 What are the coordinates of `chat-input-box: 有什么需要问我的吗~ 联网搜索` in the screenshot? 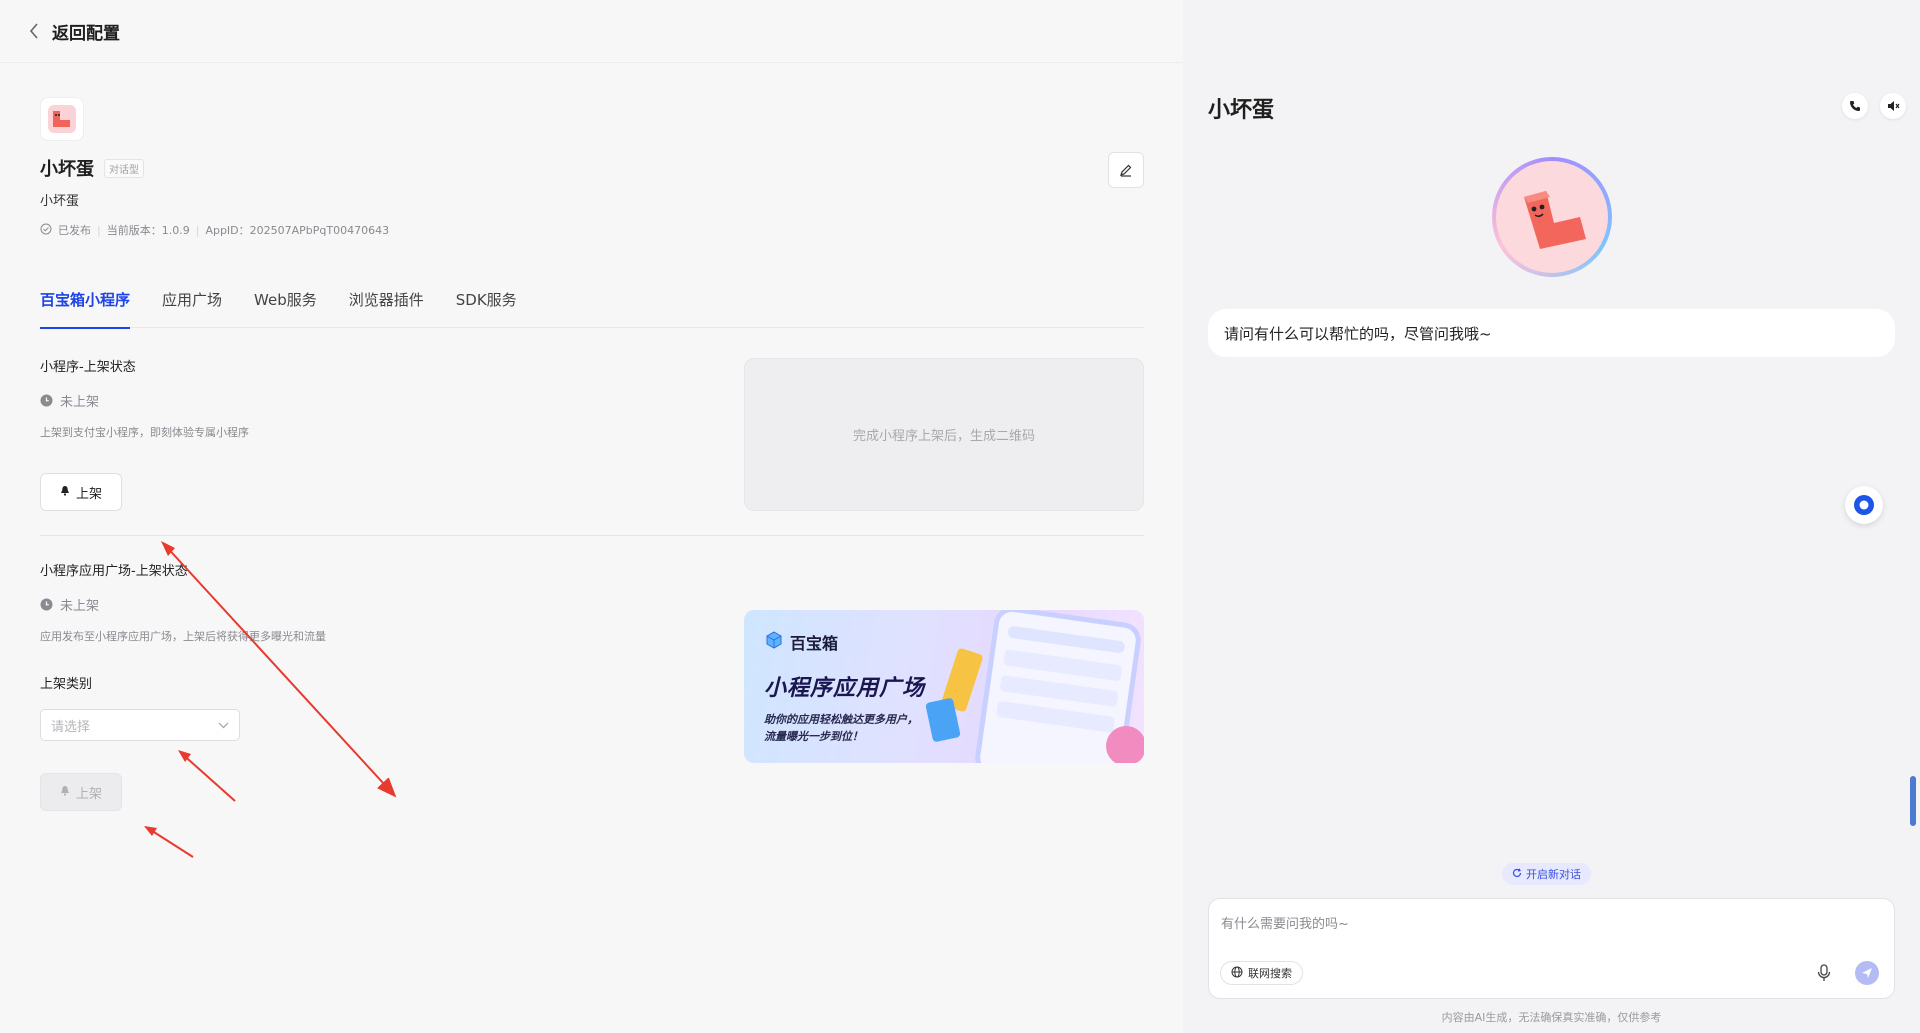 It's located at (1551, 948).